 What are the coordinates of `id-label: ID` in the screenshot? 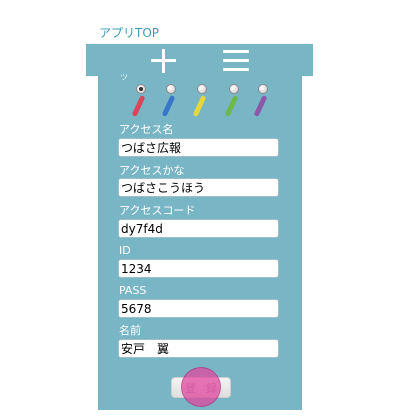 It's located at (125, 250).